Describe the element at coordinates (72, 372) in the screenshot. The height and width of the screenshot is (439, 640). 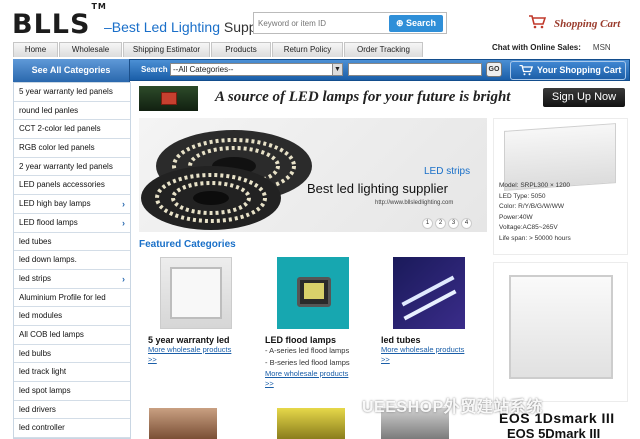
I see `sidebar-item: led track light` at that location.